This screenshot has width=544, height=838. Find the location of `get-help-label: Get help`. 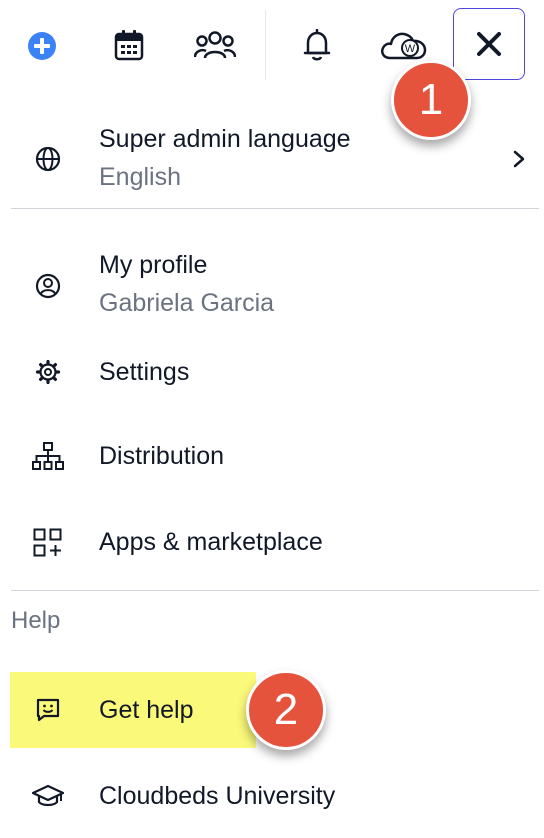

get-help-label: Get help is located at coordinates (146, 710).